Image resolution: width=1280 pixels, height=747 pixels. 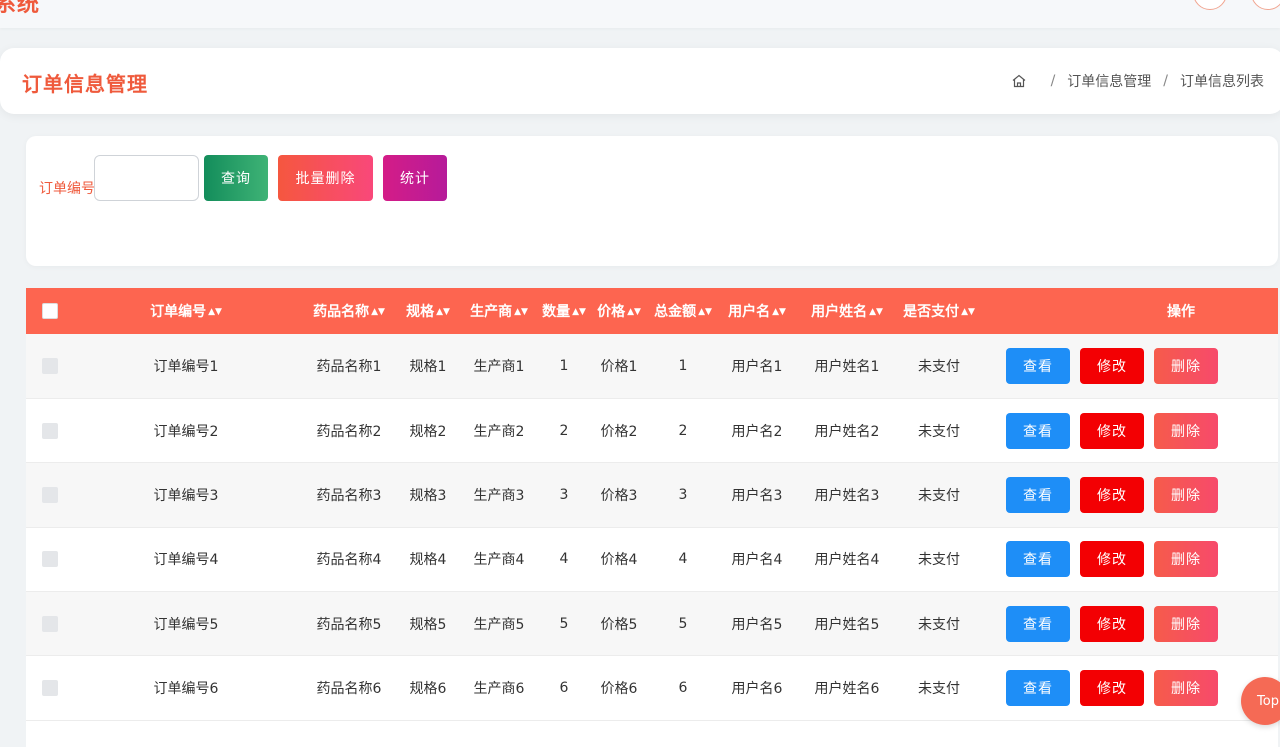 What do you see at coordinates (1019, 81) in the screenshot?
I see `home-icon` at bounding box center [1019, 81].